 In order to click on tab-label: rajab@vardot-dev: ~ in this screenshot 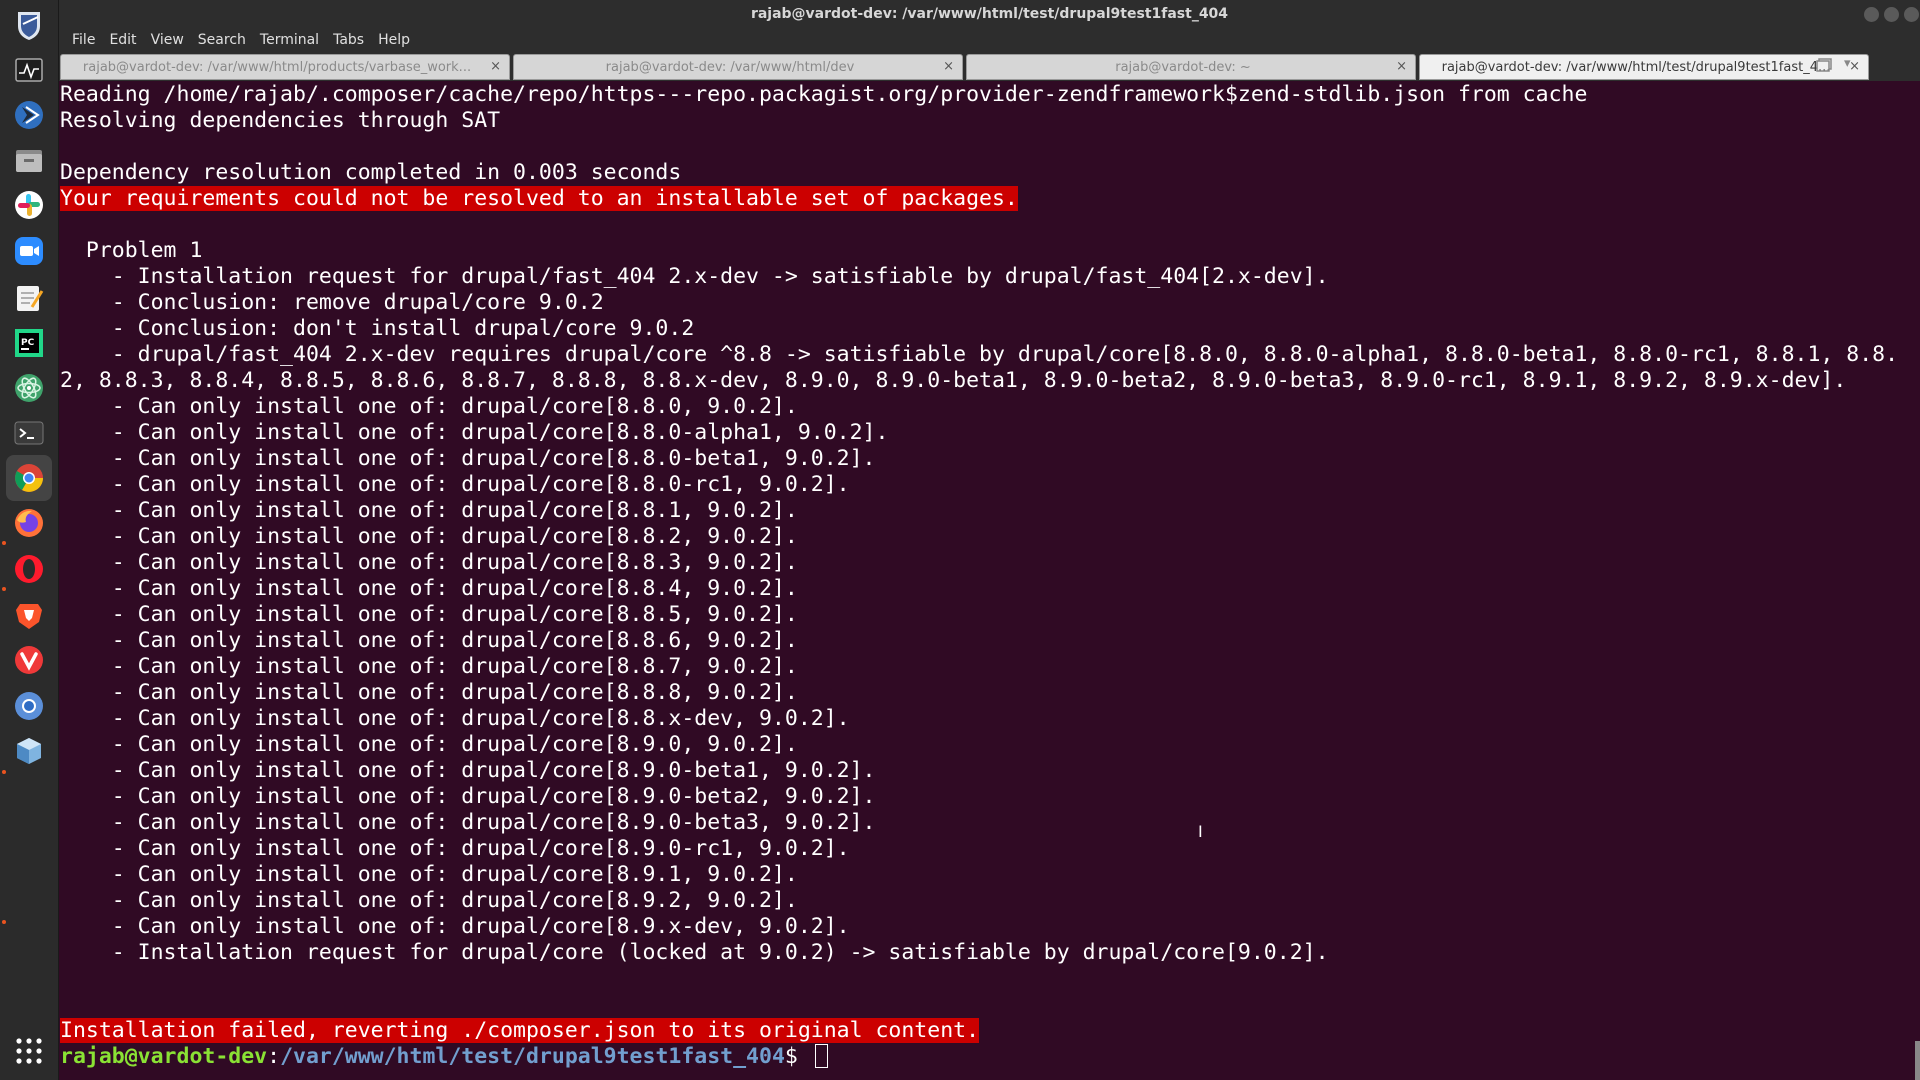, I will do `click(1183, 67)`.